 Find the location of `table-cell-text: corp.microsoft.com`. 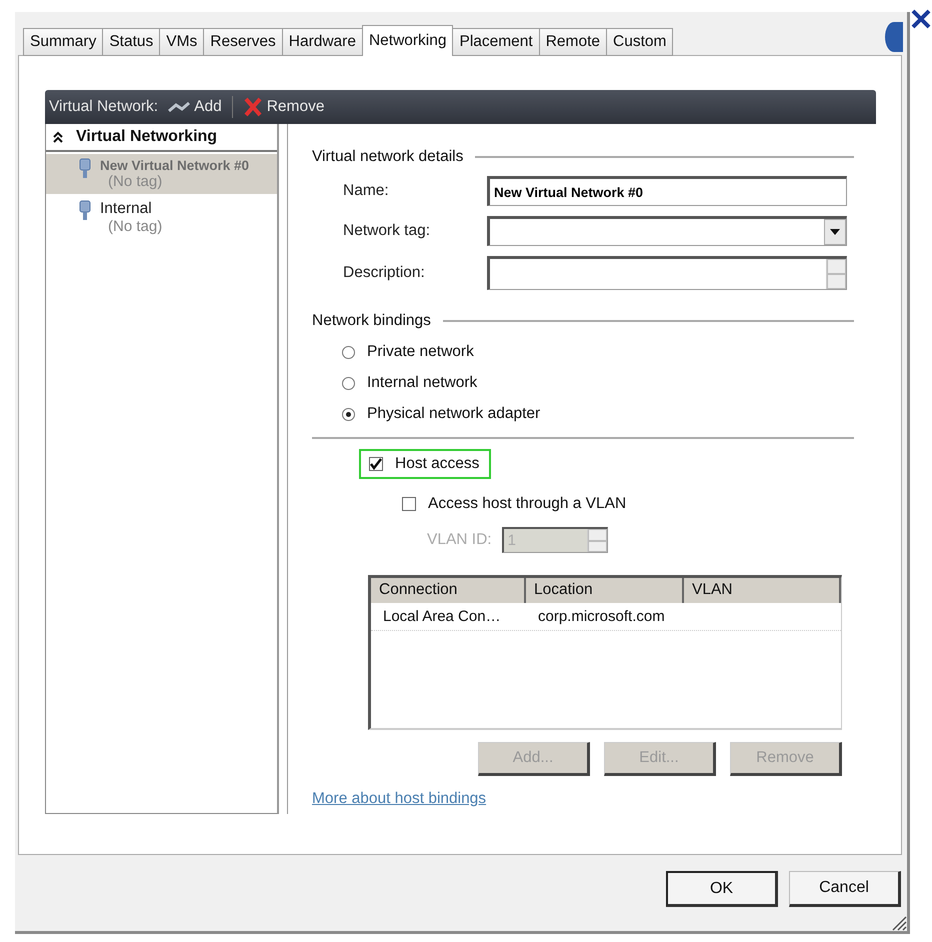

table-cell-text: corp.microsoft.com is located at coordinates (601, 616).